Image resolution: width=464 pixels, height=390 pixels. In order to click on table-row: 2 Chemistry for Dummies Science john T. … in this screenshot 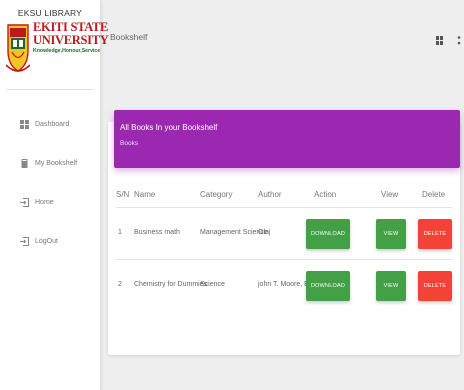, I will do `click(284, 286)`.